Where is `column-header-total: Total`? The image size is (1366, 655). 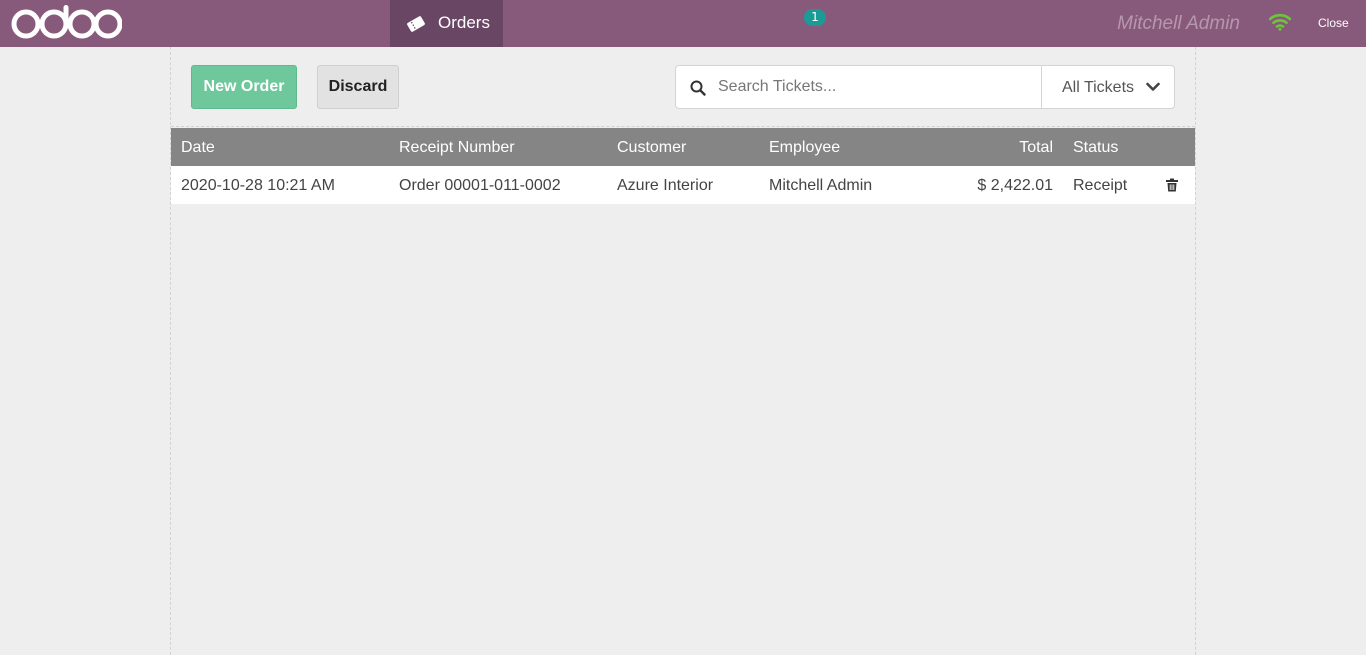 column-header-total: Total is located at coordinates (1036, 147).